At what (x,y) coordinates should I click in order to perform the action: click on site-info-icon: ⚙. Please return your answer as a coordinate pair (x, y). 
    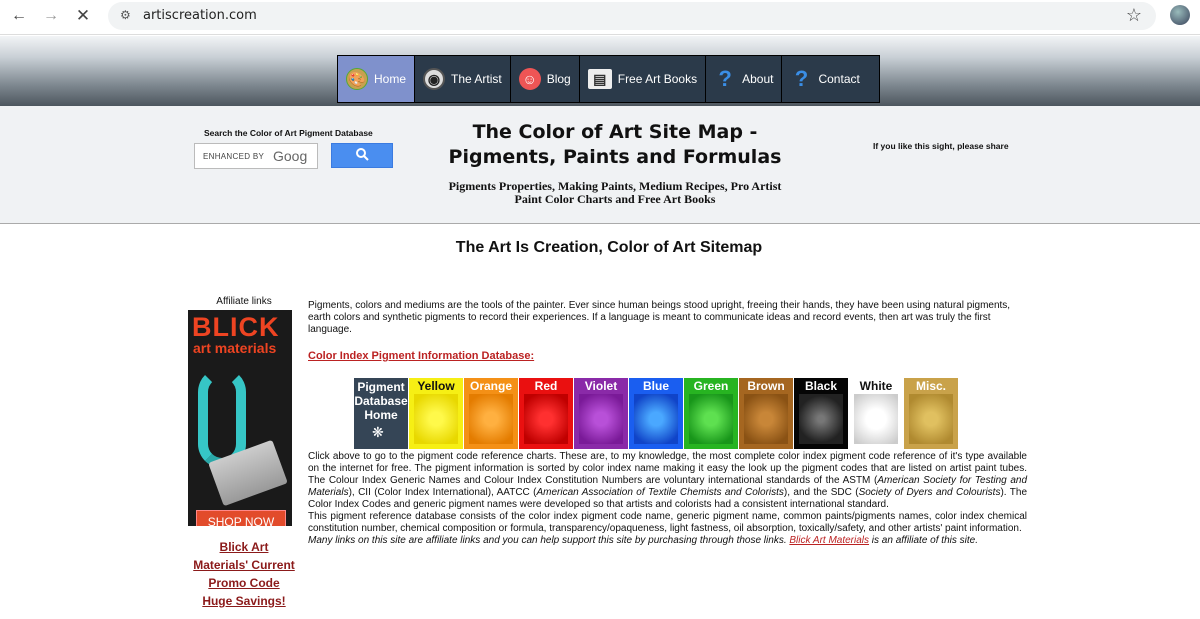
    Looking at the image, I should click on (125, 15).